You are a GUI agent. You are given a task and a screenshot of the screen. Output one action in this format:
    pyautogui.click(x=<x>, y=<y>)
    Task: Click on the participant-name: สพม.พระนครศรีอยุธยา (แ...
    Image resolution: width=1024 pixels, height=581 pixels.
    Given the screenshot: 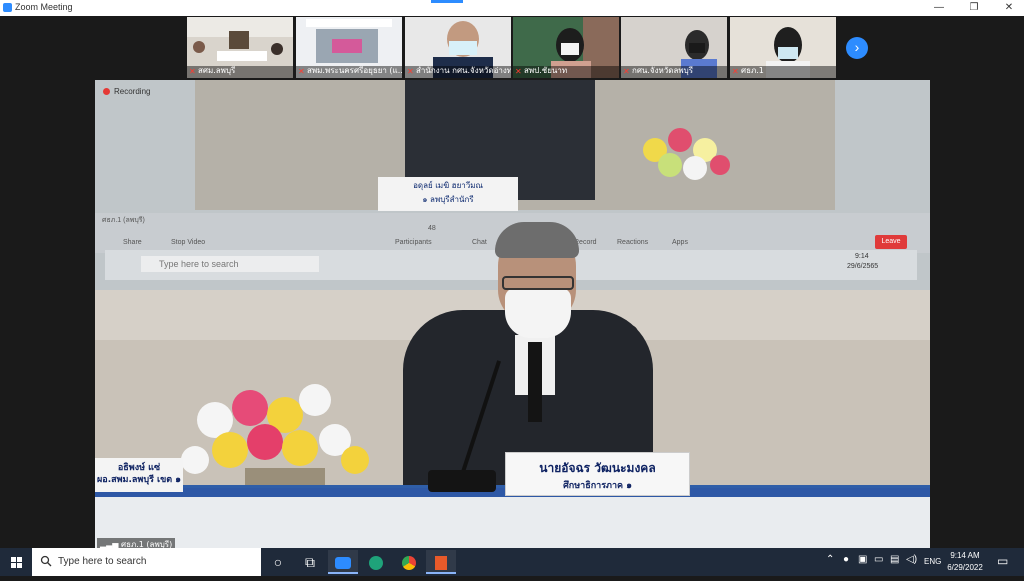 What is the action you would take?
    pyautogui.click(x=354, y=70)
    